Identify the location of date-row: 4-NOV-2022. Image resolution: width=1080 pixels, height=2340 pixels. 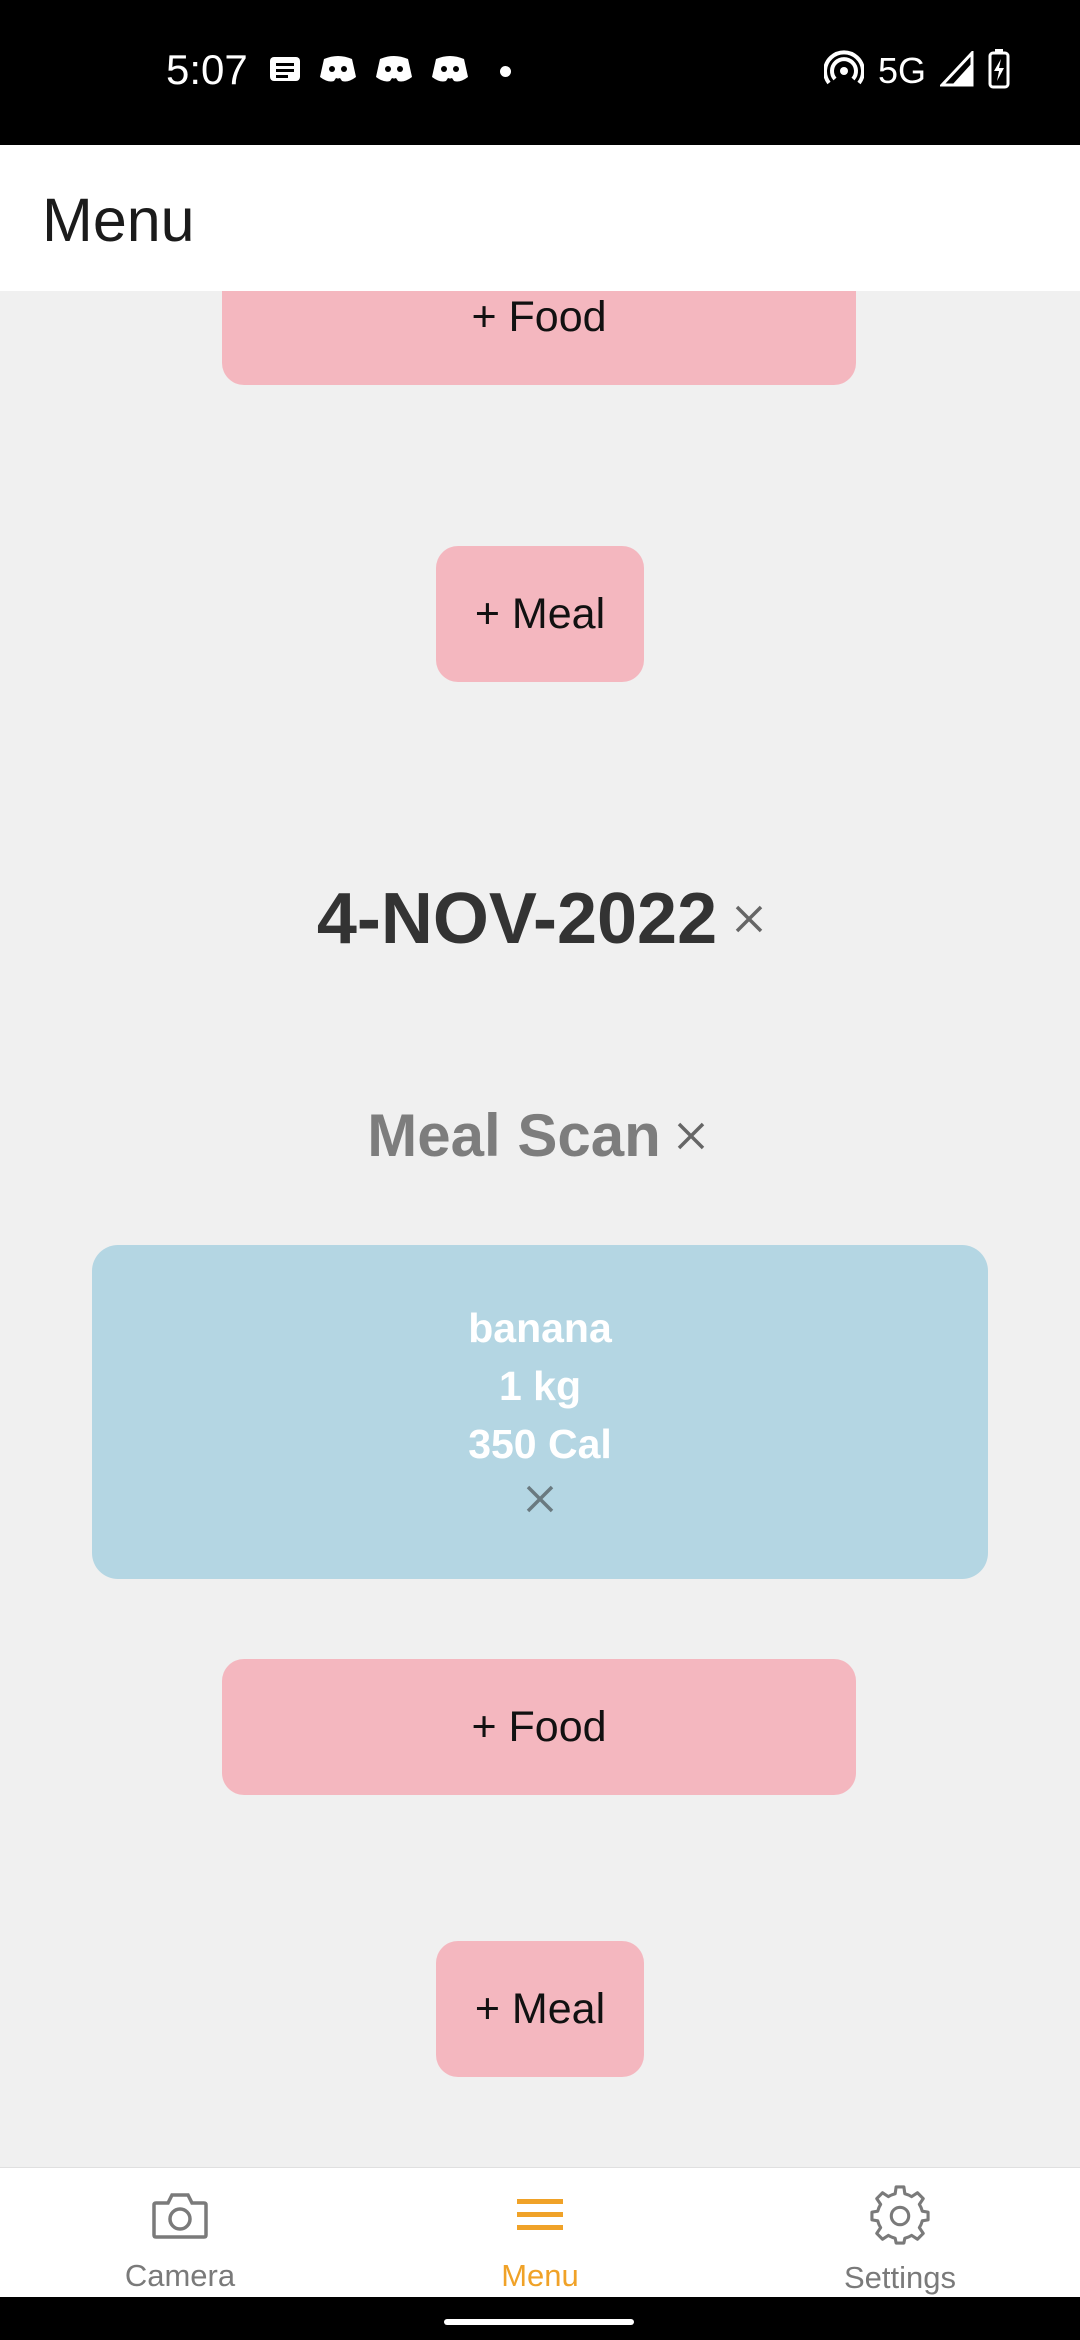
(540, 919).